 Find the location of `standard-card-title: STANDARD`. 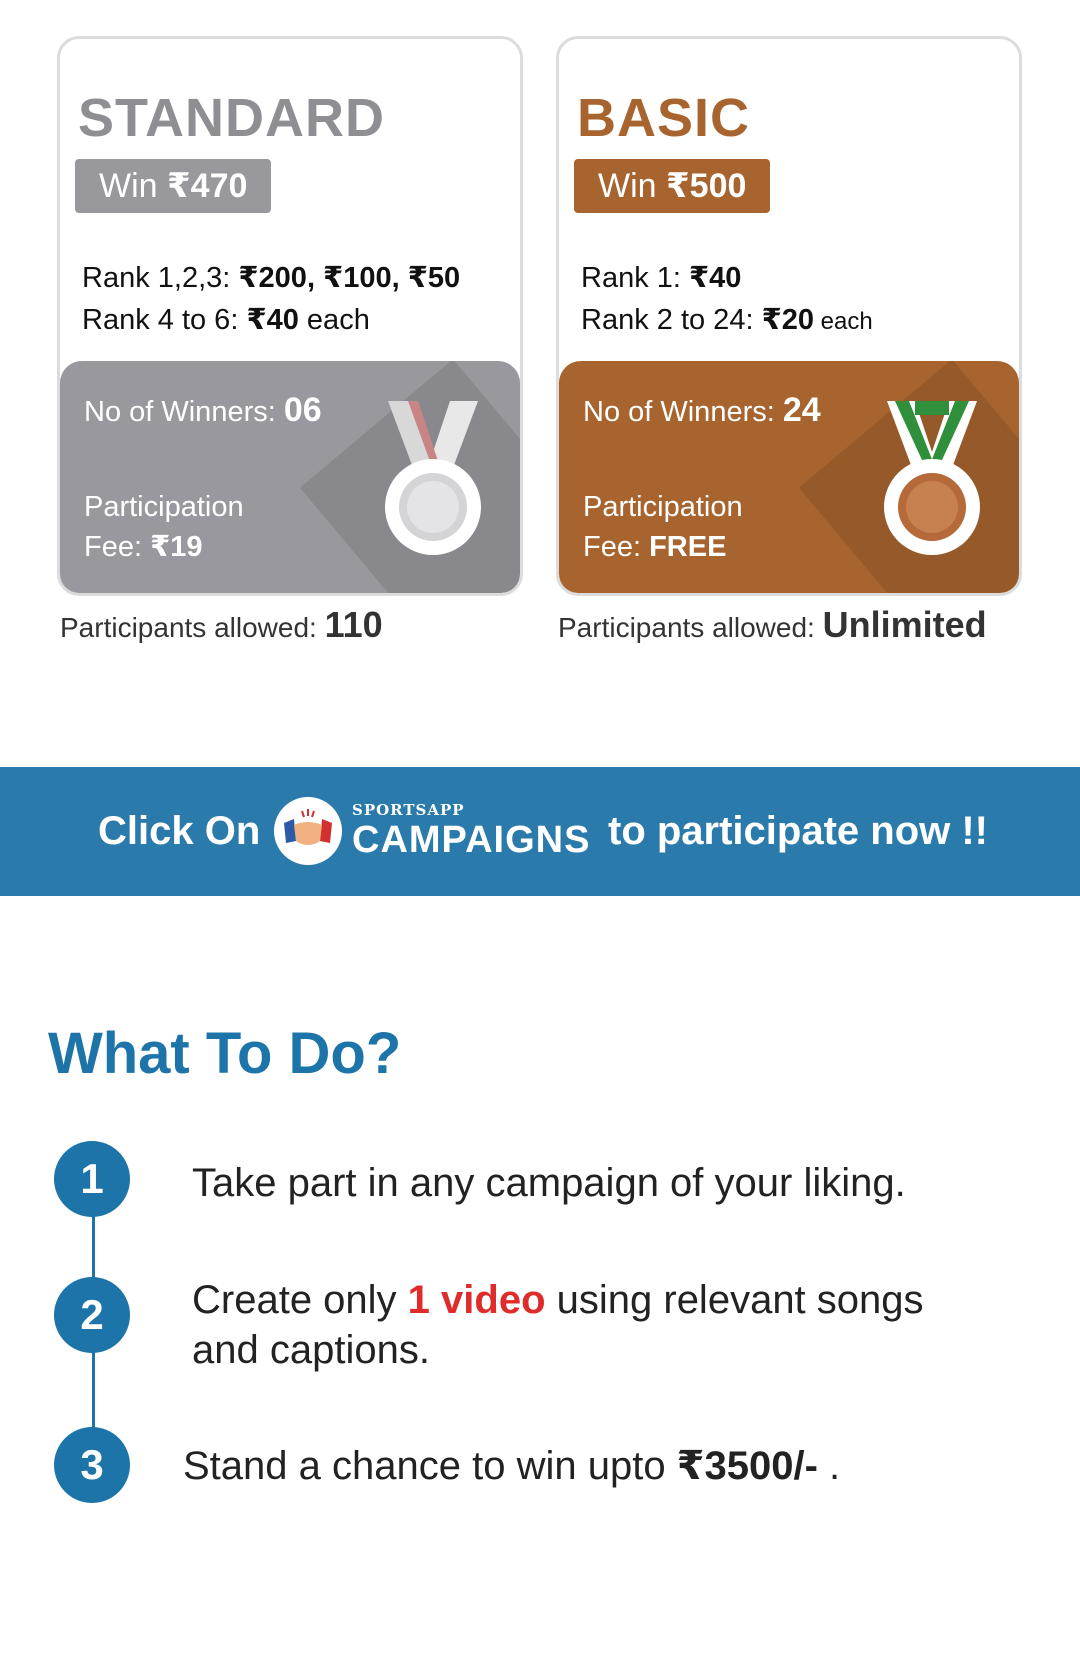

standard-card-title: STANDARD is located at coordinates (231, 118).